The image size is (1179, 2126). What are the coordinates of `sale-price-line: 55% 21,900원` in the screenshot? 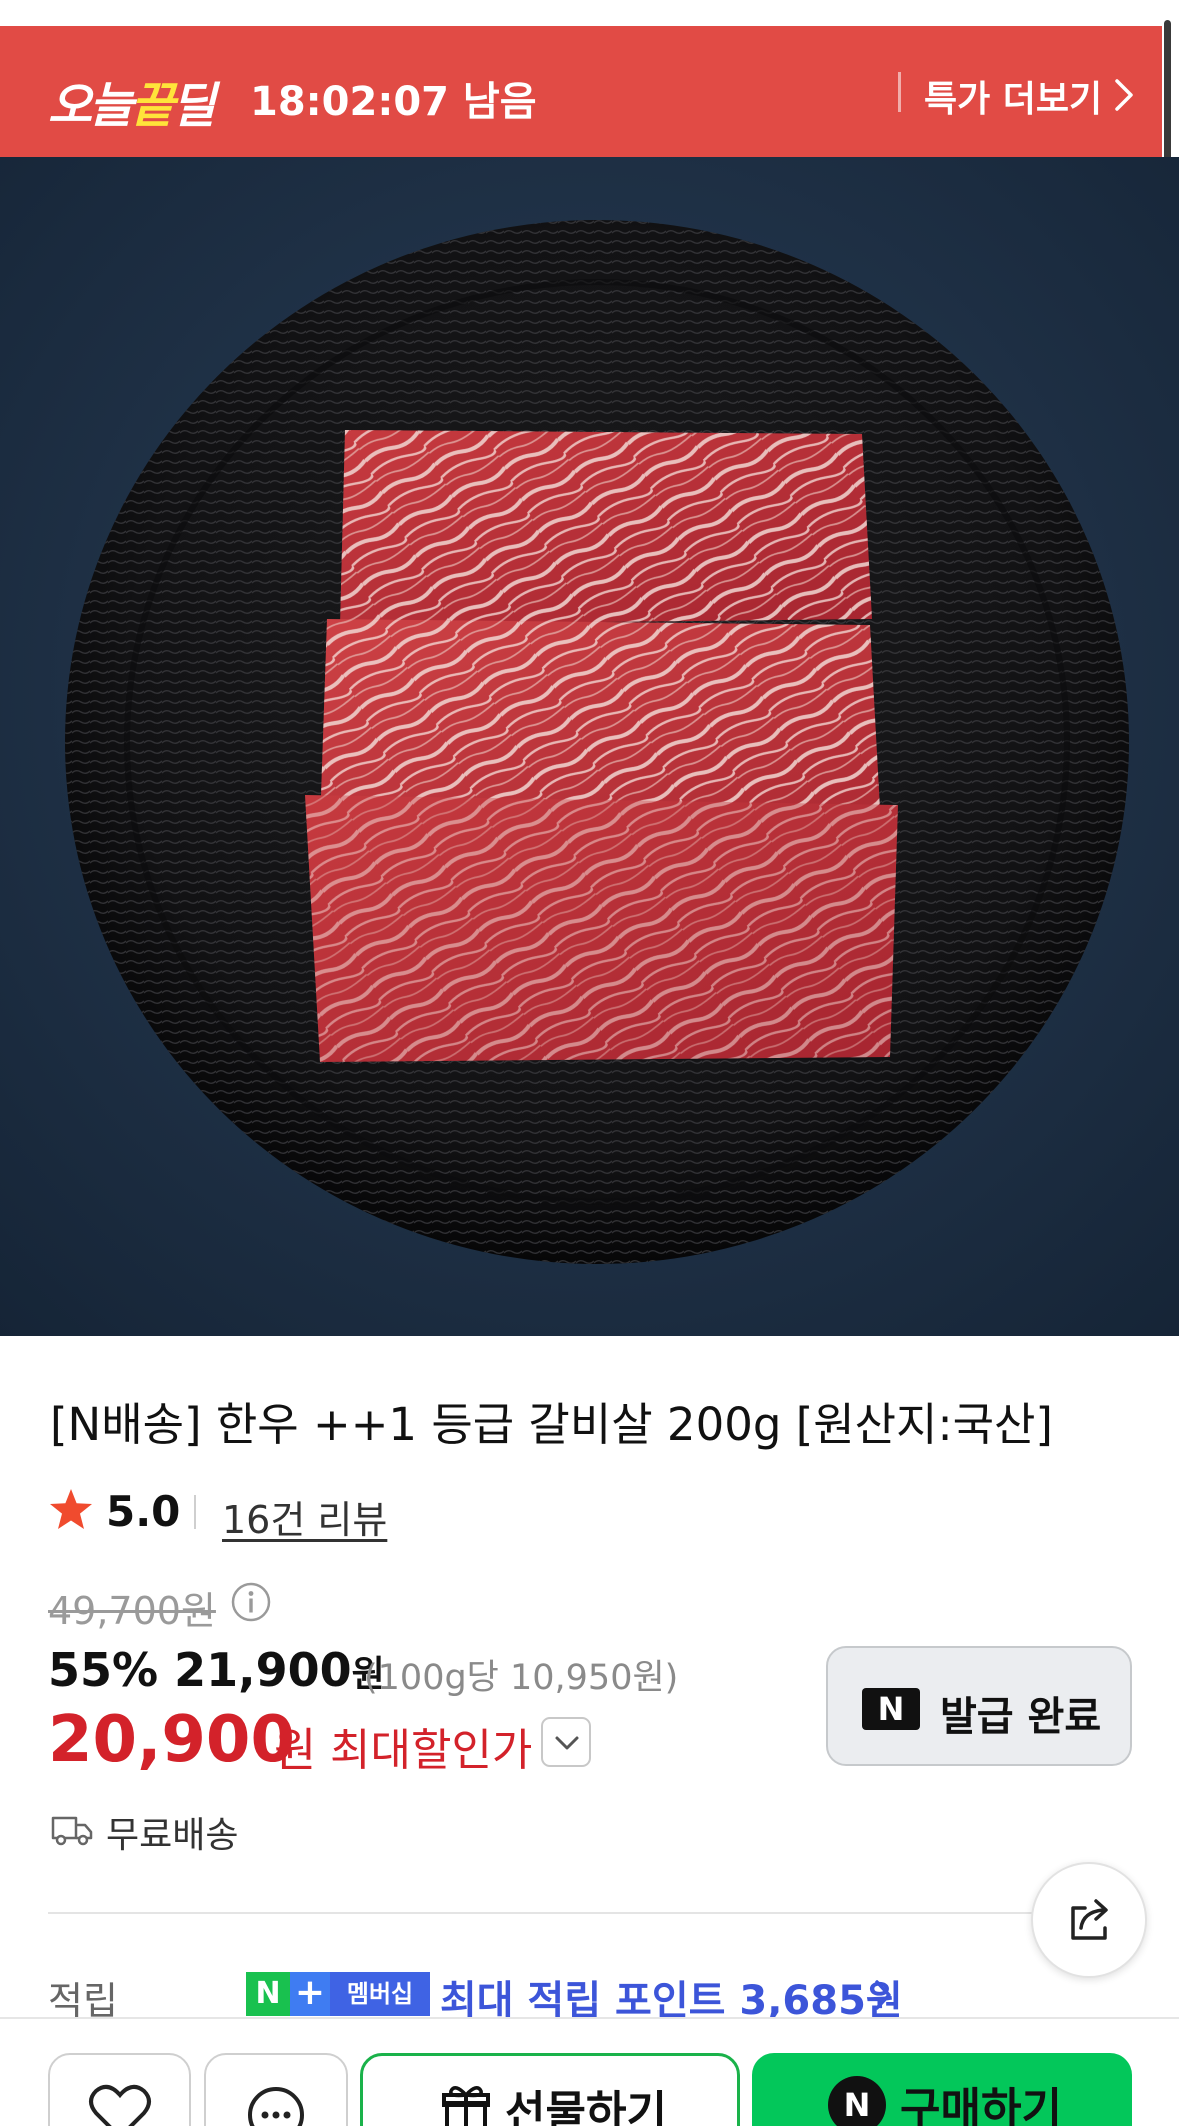 It's located at (216, 1670).